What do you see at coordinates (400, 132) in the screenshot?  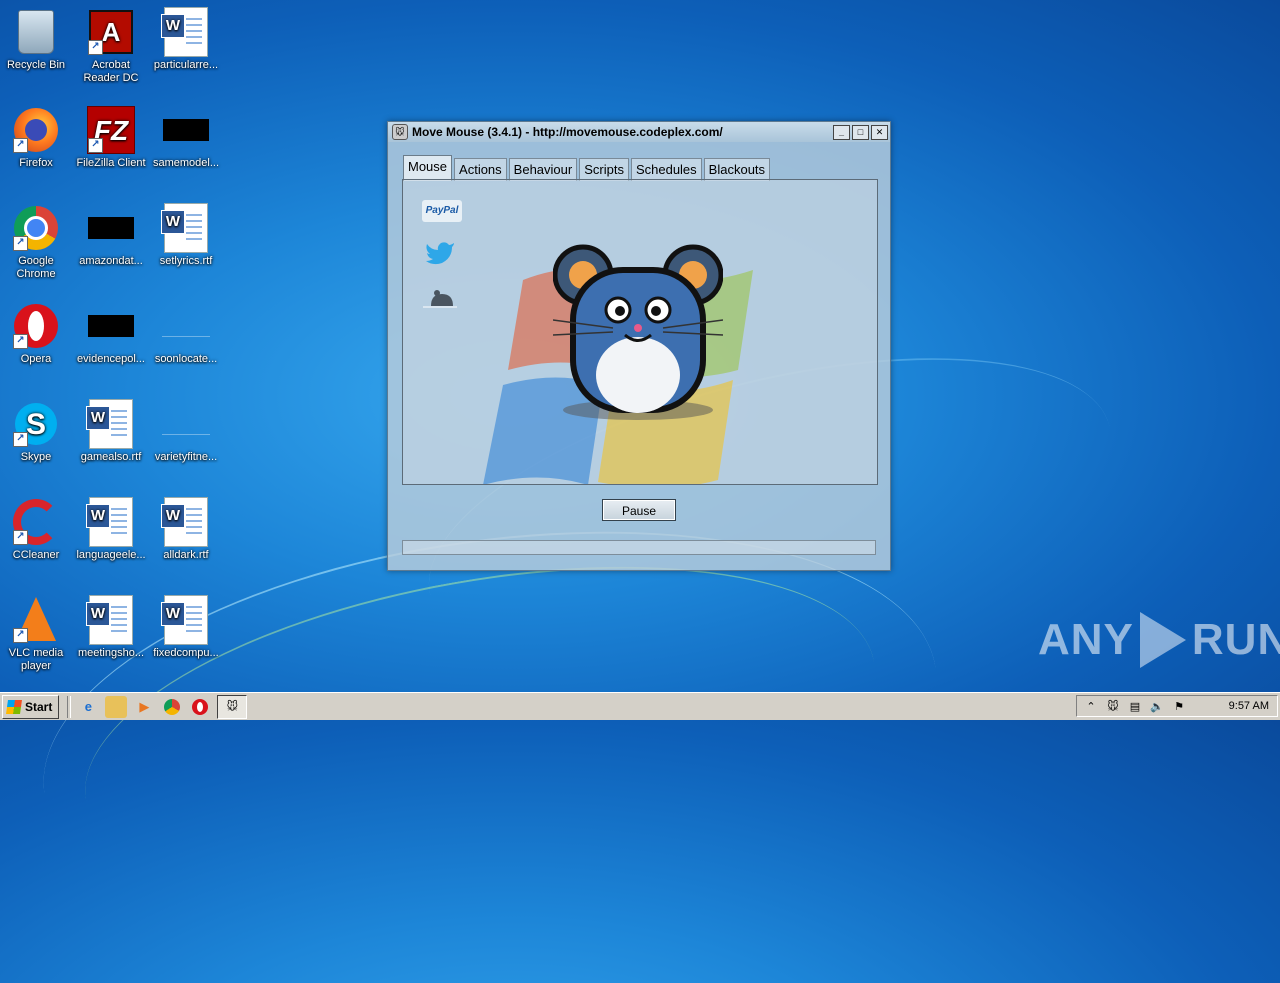 I see `app-icon: 🐭` at bounding box center [400, 132].